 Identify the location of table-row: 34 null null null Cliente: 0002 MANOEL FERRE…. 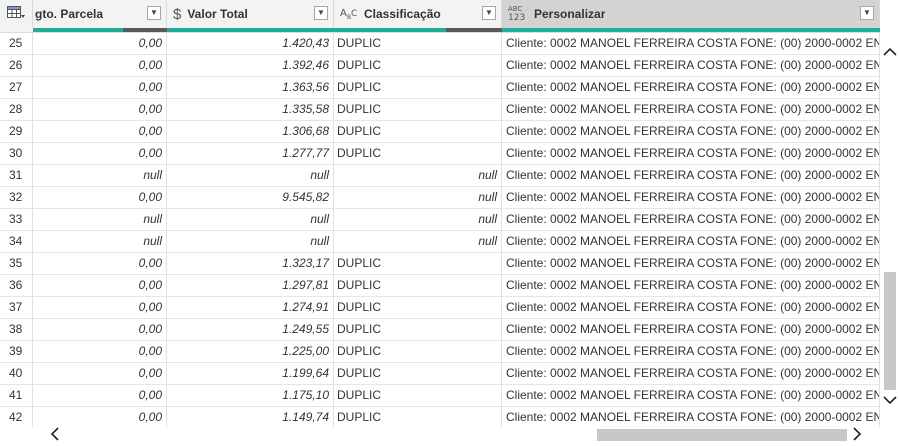
(440, 242).